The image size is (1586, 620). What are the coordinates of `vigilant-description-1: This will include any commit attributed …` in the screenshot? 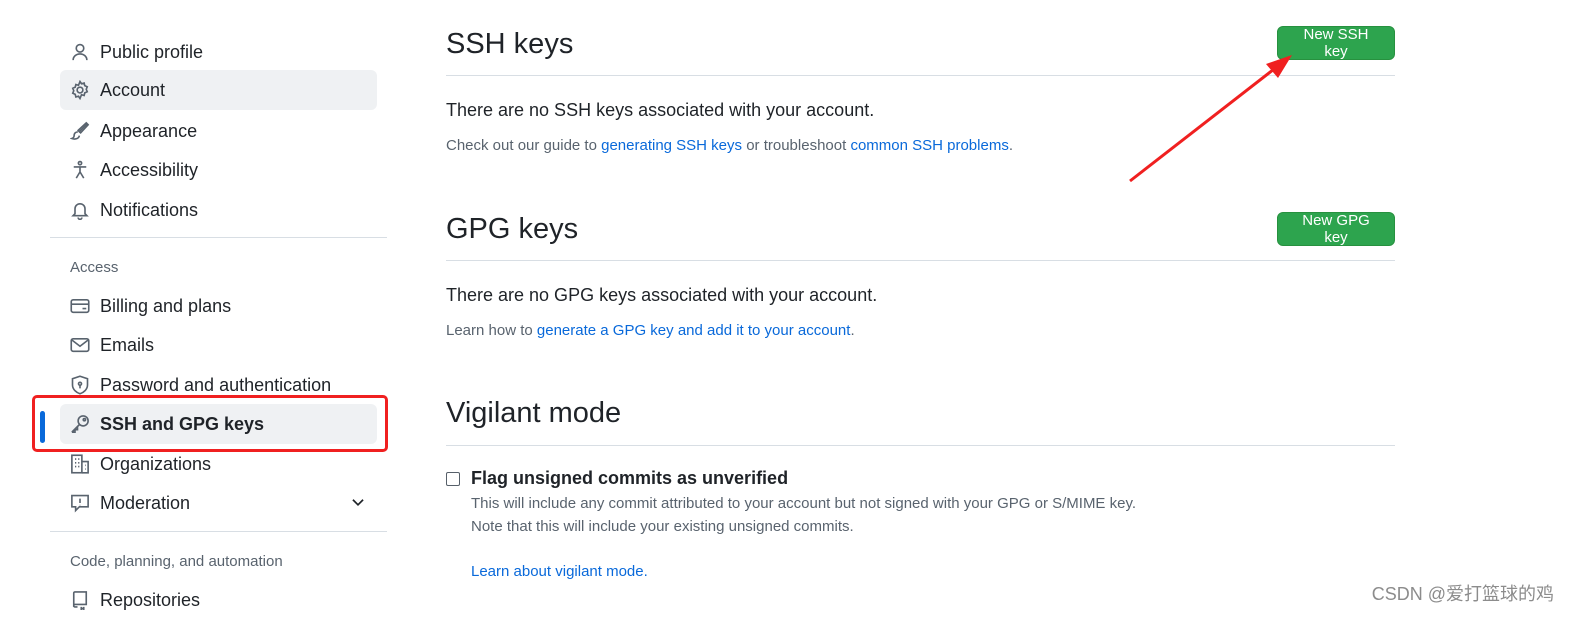 It's located at (804, 503).